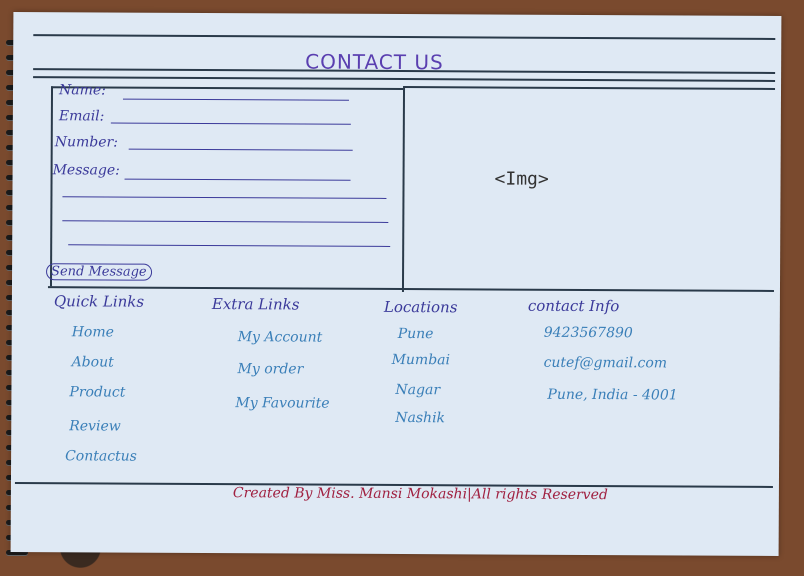 The width and height of the screenshot is (804, 576). What do you see at coordinates (410, 289) in the screenshot?
I see `form-section-bottom` at bounding box center [410, 289].